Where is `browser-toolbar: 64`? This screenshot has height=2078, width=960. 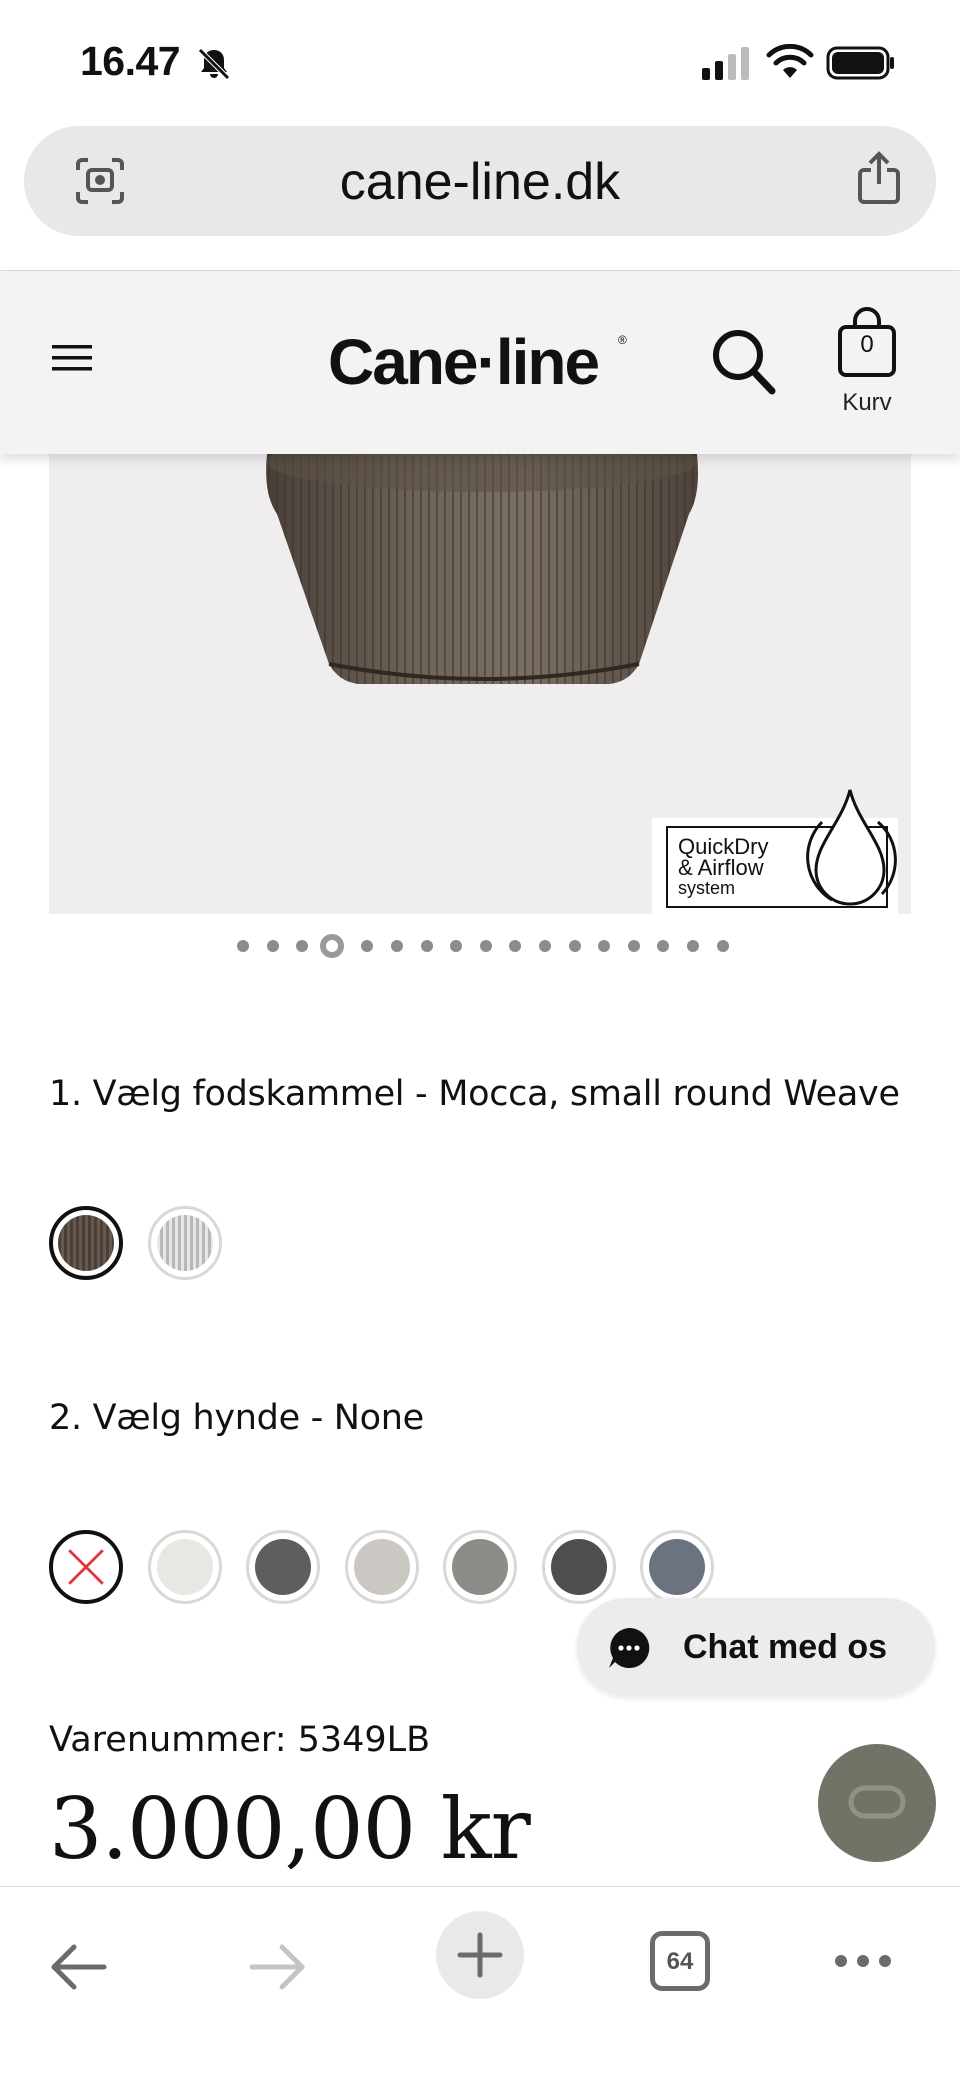
browser-toolbar: 64 is located at coordinates (480, 1982).